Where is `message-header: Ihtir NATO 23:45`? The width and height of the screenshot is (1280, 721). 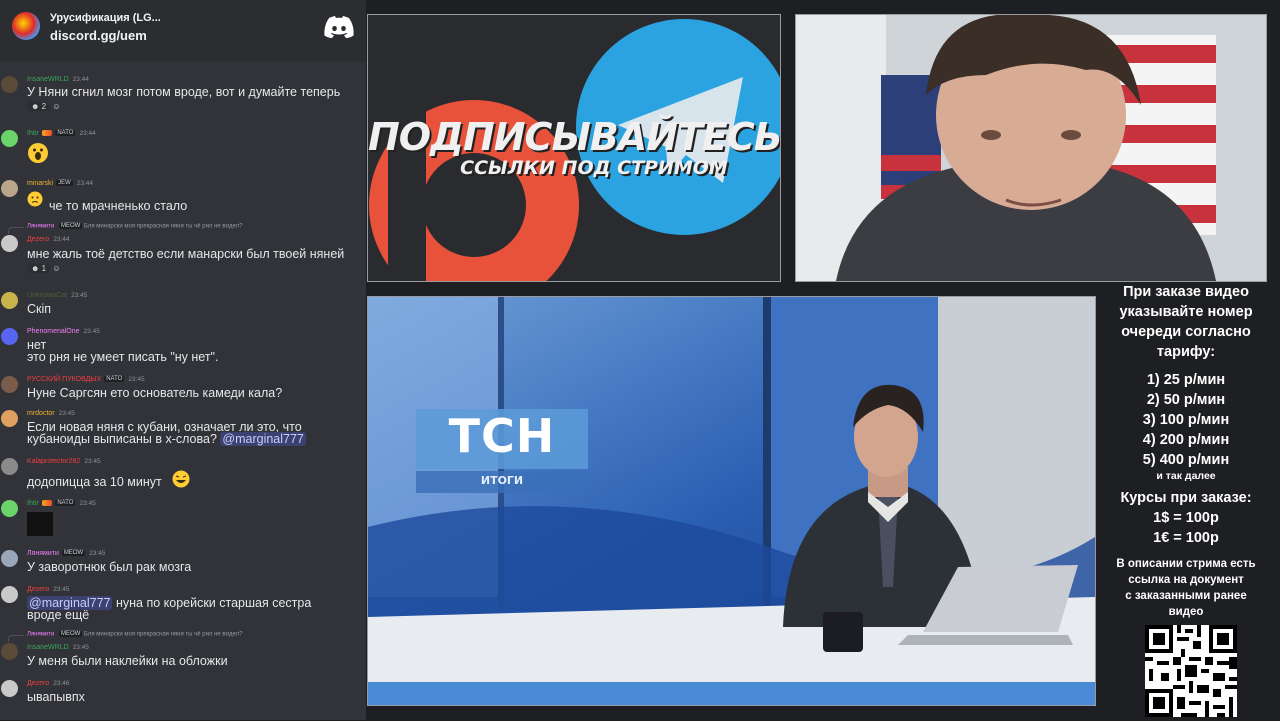 message-header: Ihtir NATO 23:45 is located at coordinates (61, 503).